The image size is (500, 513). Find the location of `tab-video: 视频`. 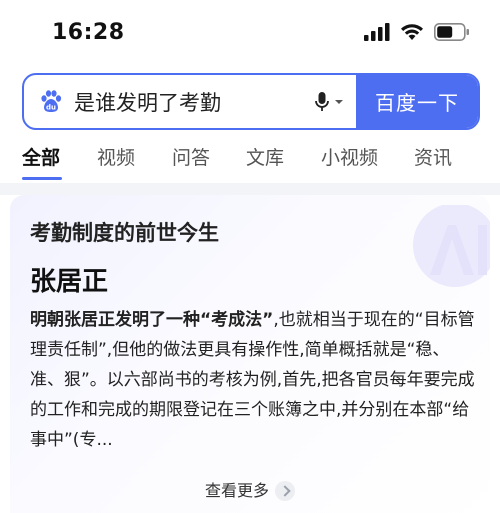

tab-video: 视频 is located at coordinates (116, 156).